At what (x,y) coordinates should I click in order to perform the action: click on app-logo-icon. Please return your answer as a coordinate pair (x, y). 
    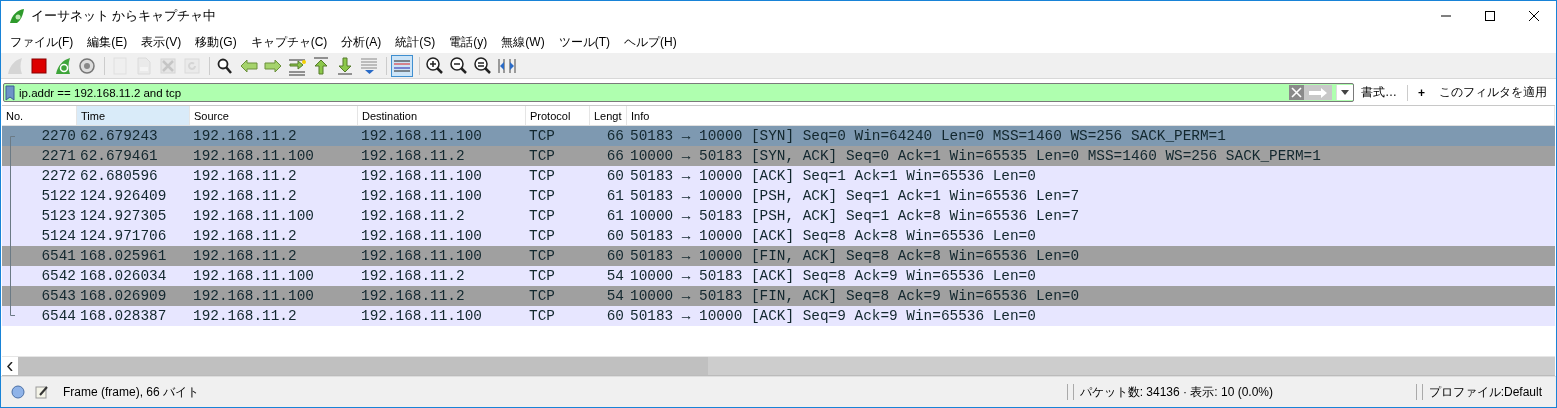
    Looking at the image, I should click on (17, 16).